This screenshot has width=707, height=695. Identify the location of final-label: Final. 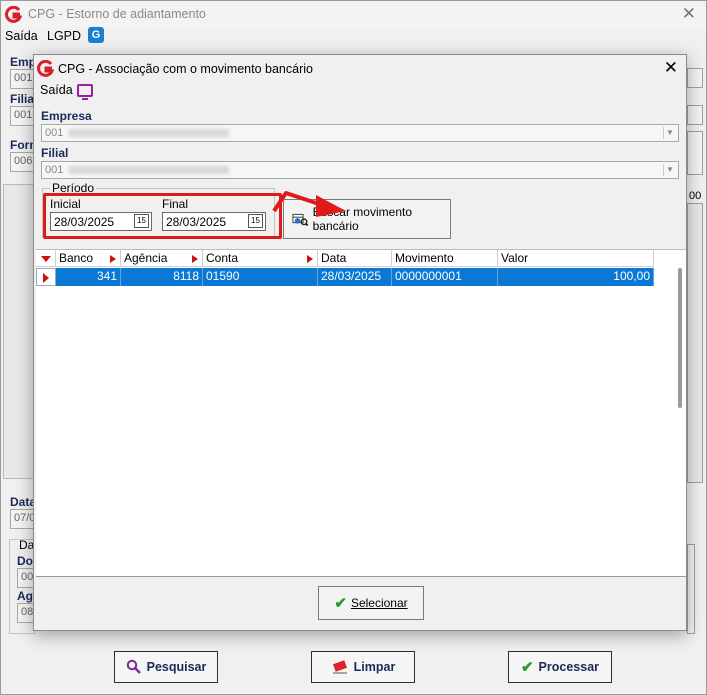
(175, 204).